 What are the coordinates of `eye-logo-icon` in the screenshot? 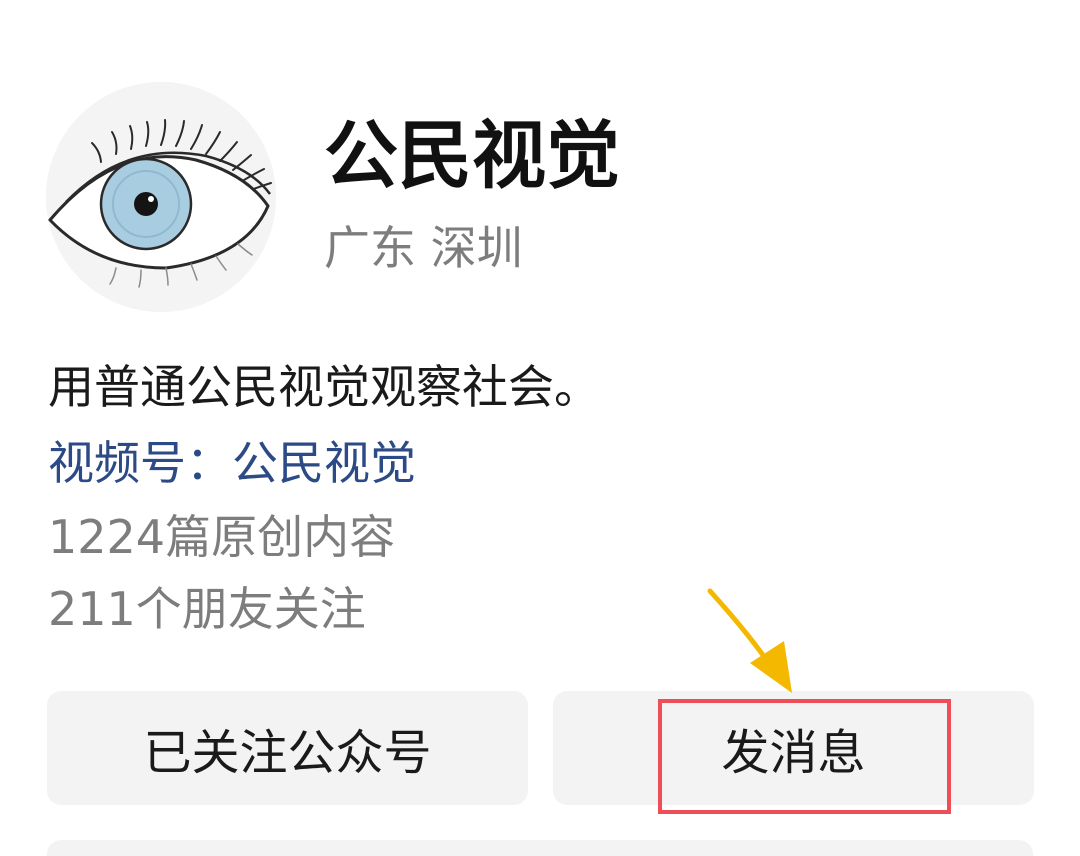 It's located at (161, 197).